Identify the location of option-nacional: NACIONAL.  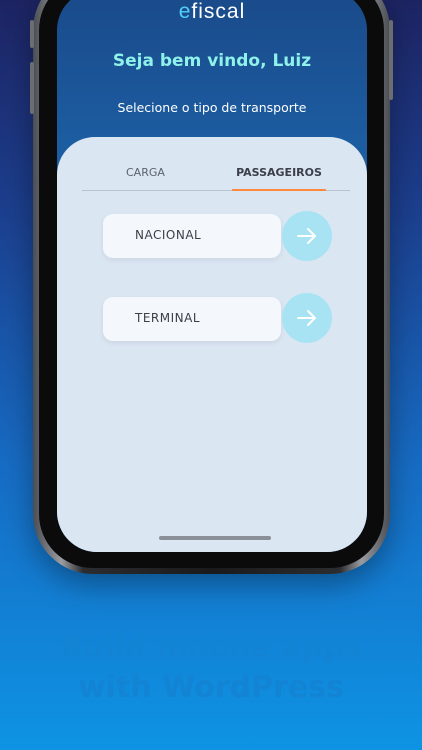
(192, 236).